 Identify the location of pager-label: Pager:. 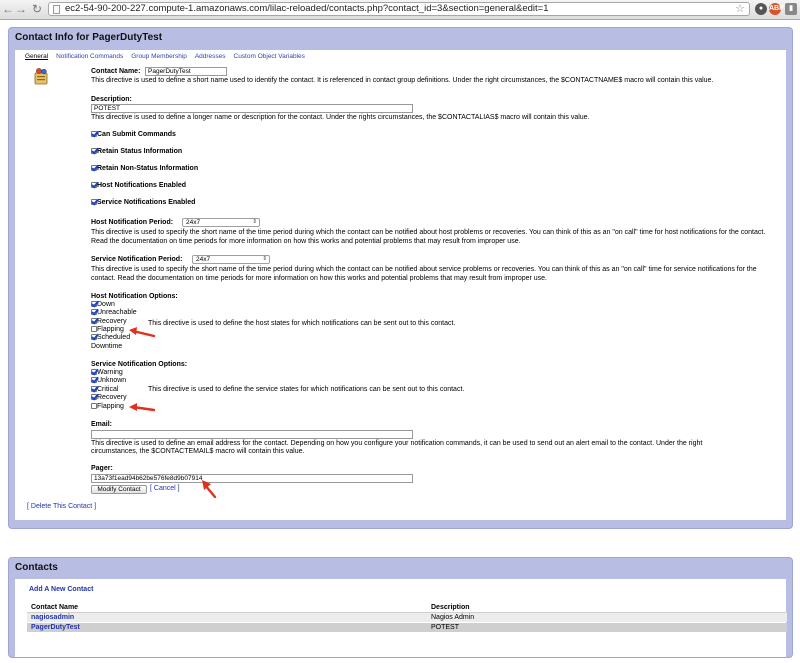
(102, 468).